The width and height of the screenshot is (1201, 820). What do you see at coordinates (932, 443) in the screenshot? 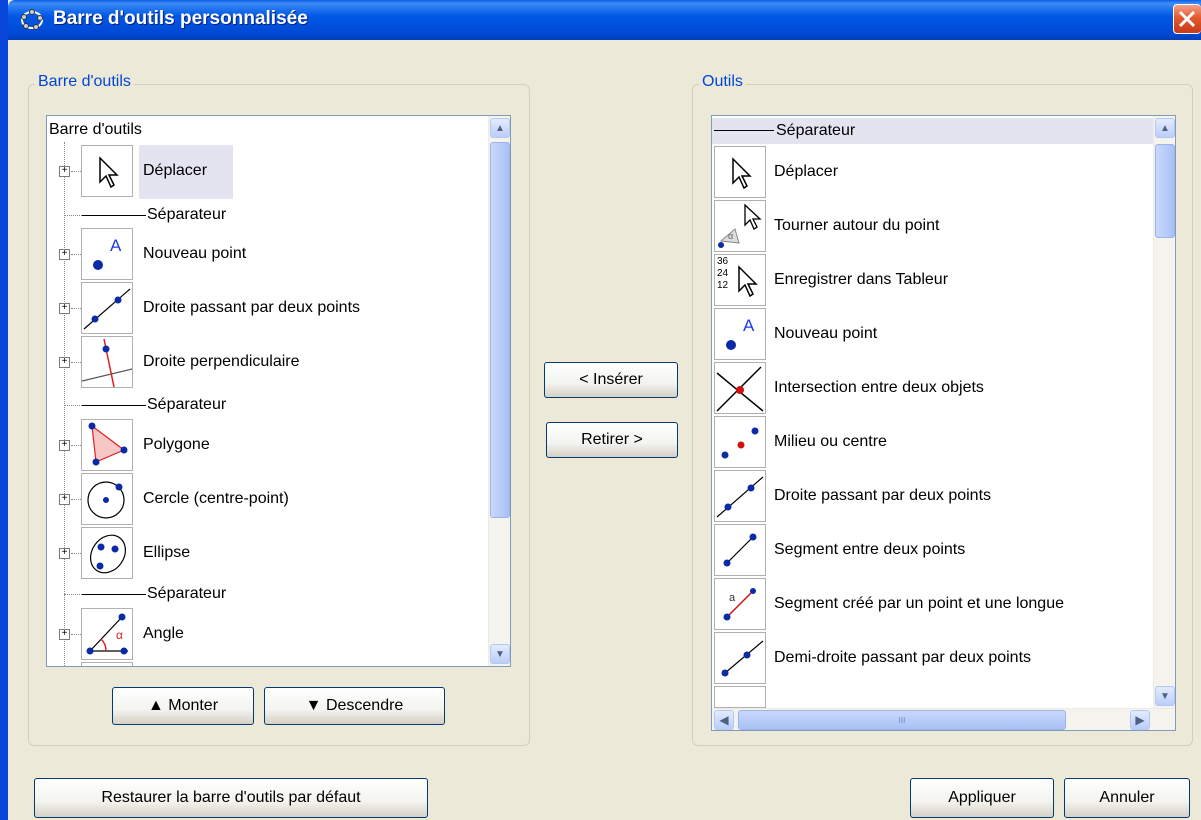
I see `tools-item-midpoint: Milieu ou centre` at bounding box center [932, 443].